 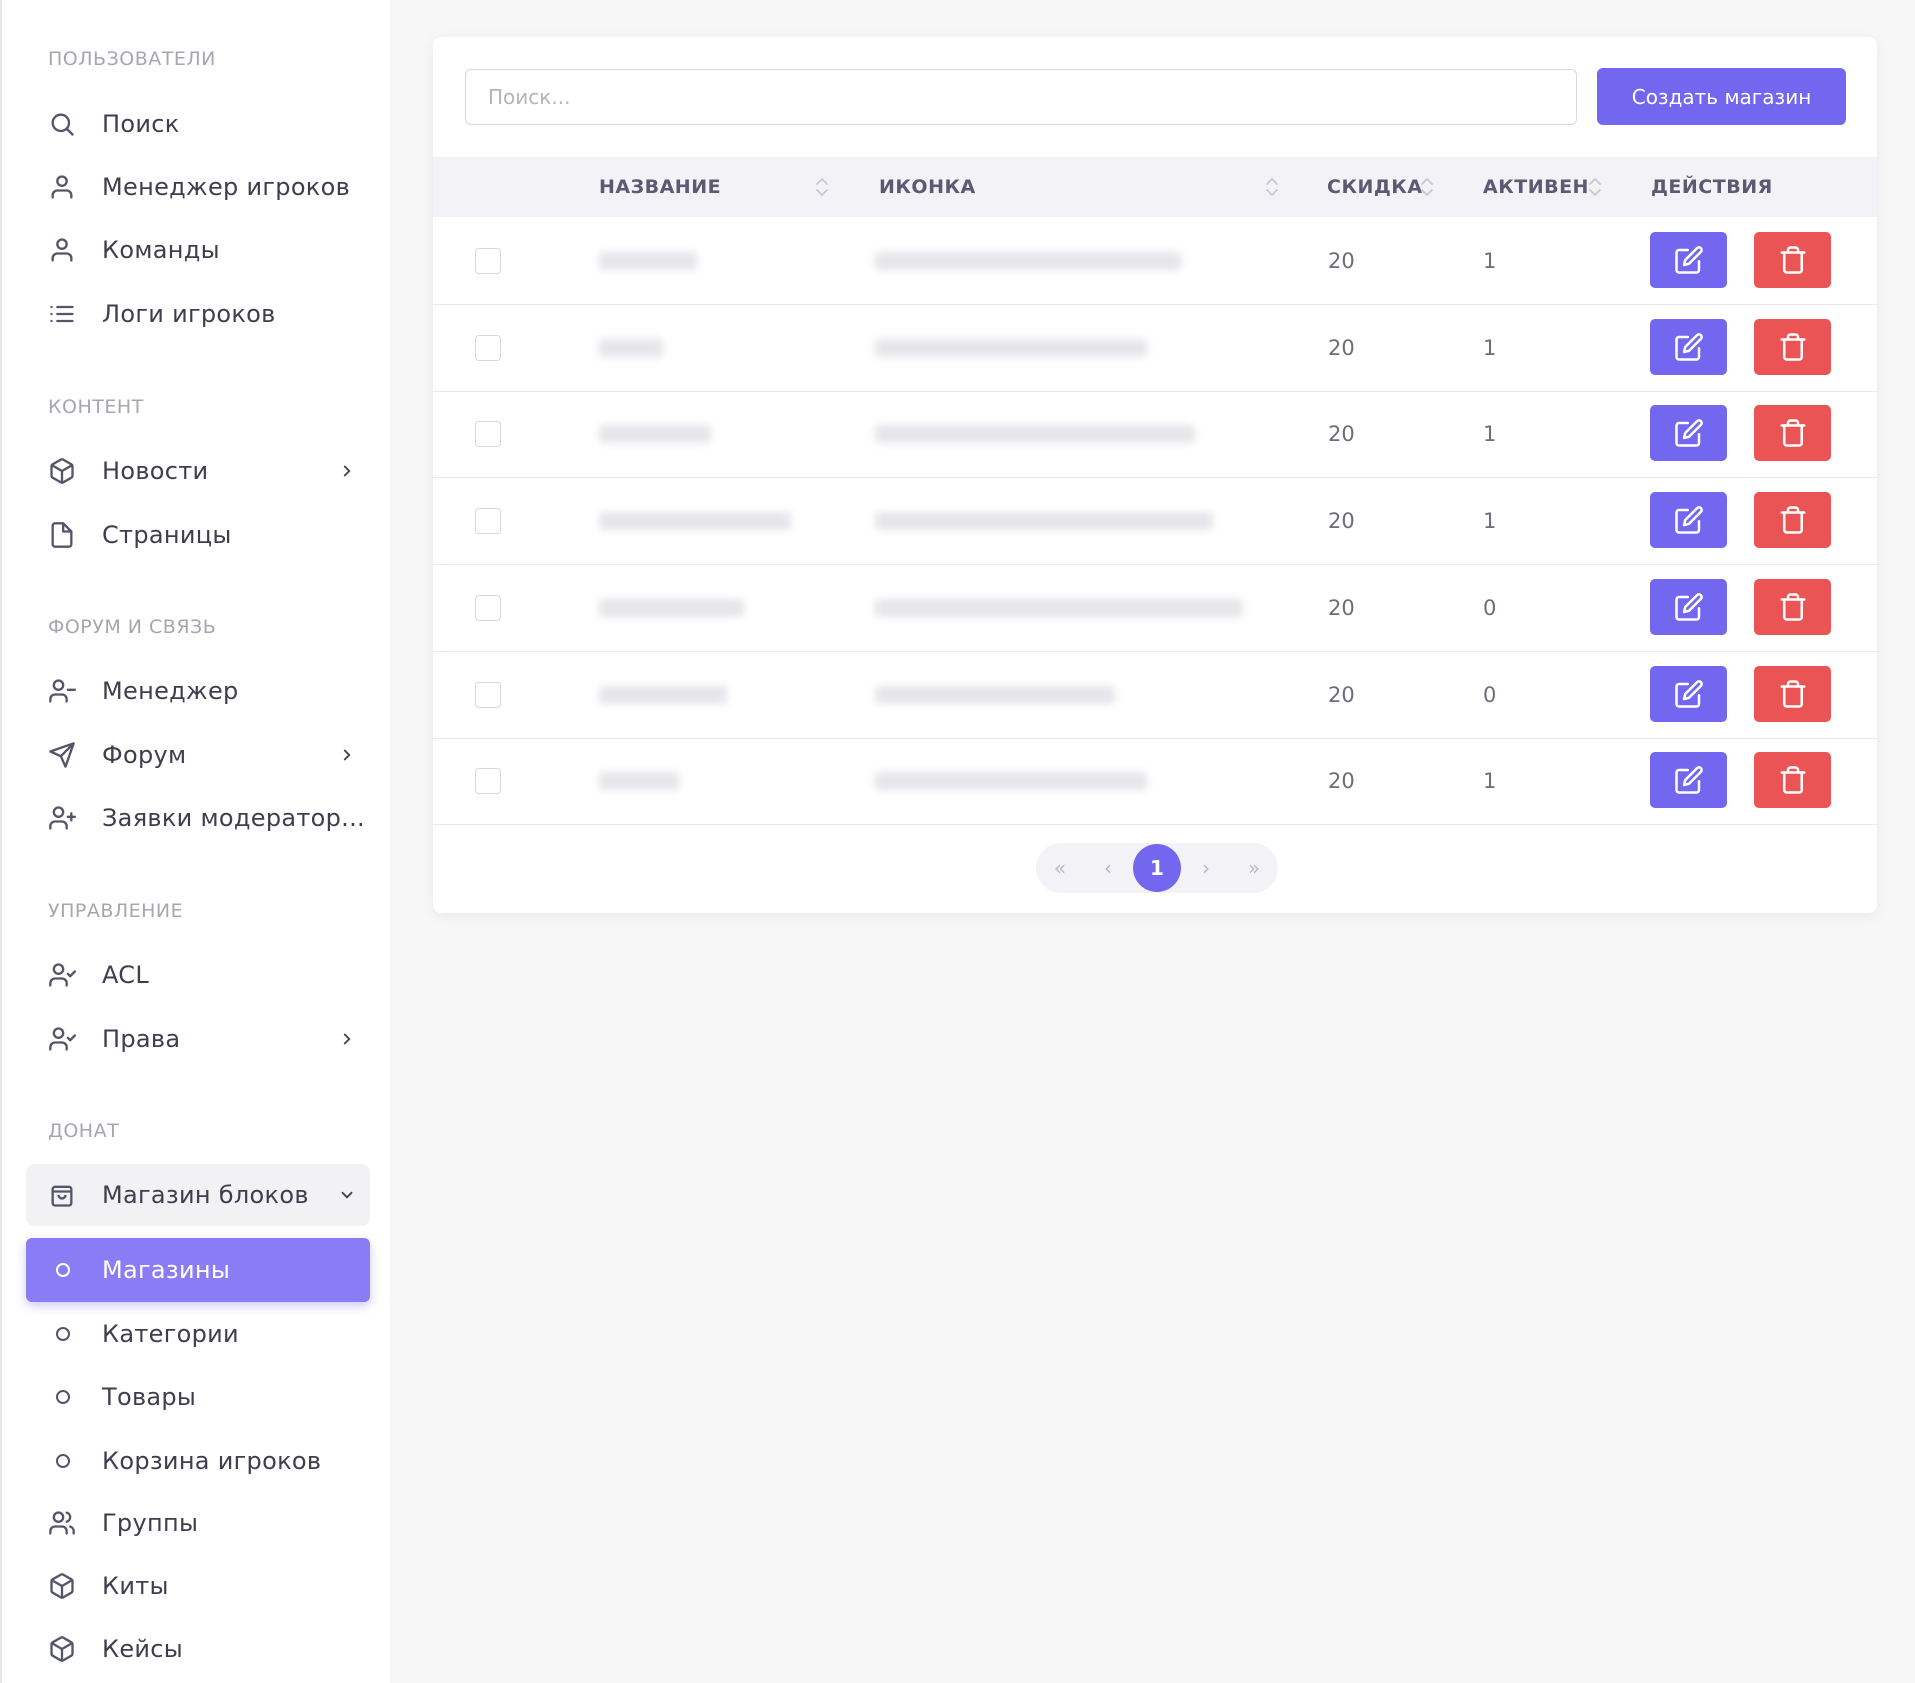 What do you see at coordinates (1155, 522) in the screenshot?
I see `table-row: ████████████████████████201` at bounding box center [1155, 522].